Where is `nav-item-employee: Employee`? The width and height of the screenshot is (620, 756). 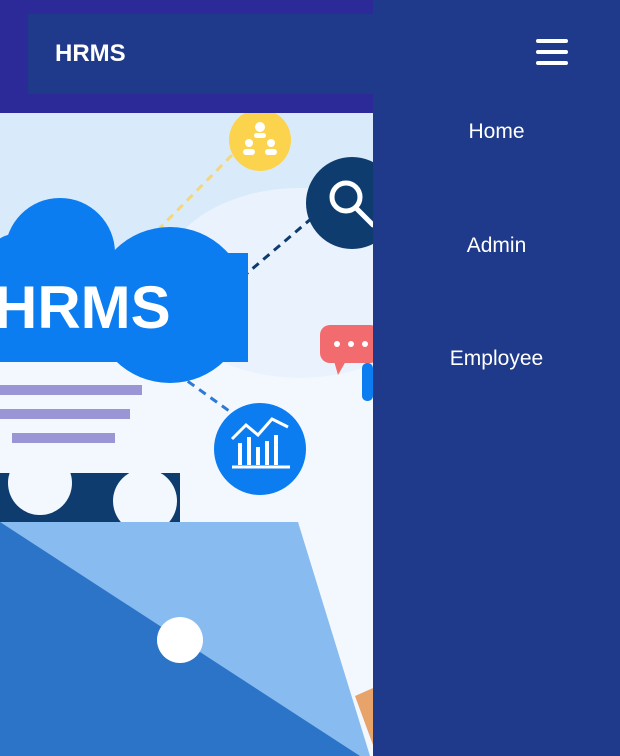 nav-item-employee: Employee is located at coordinates (496, 359).